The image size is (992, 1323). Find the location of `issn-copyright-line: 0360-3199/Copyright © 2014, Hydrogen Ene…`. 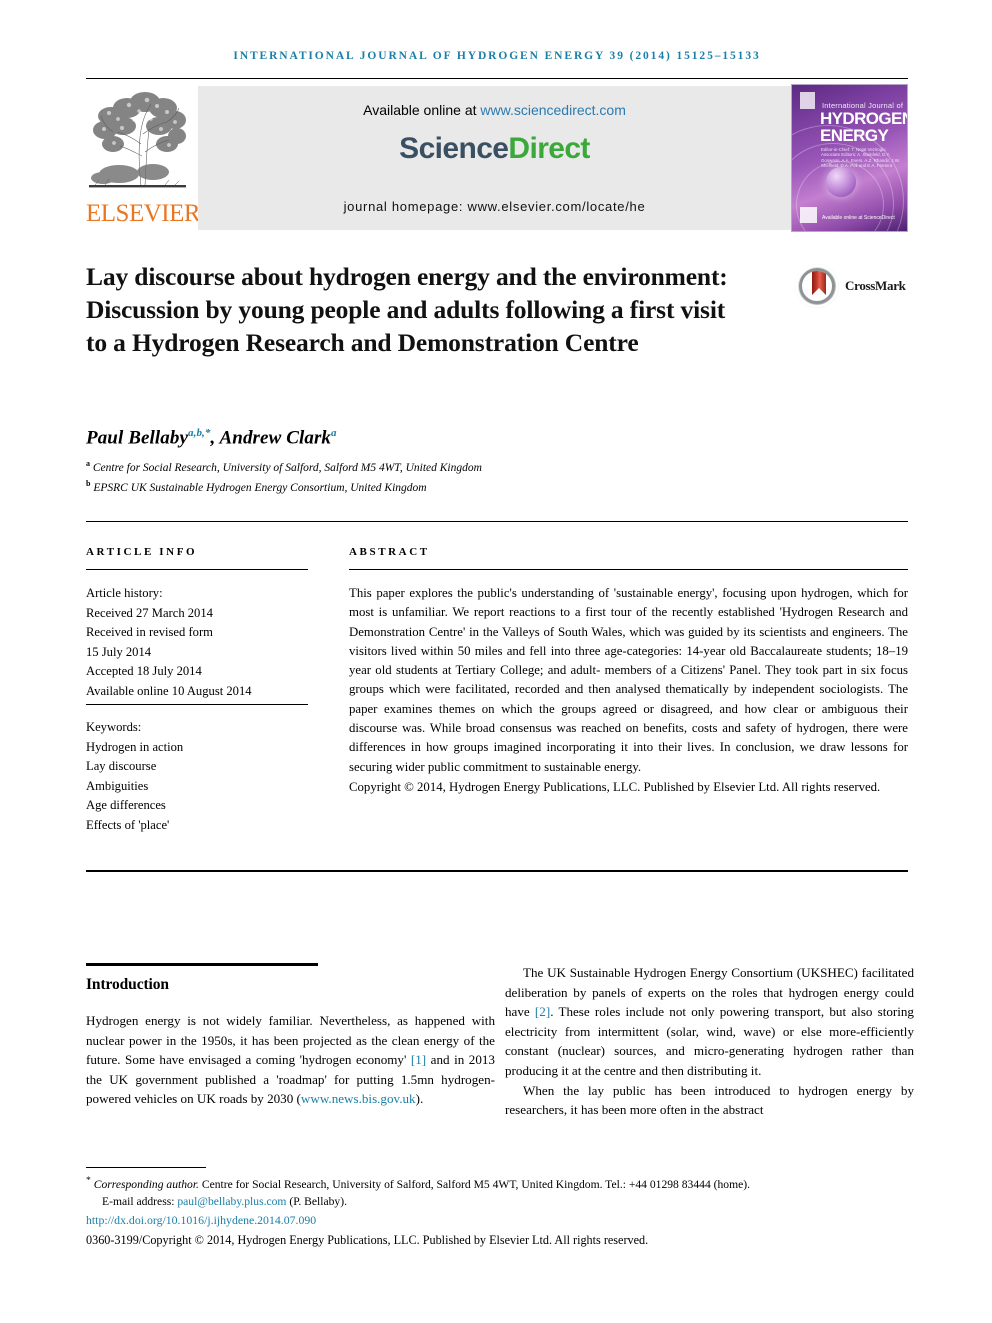

issn-copyright-line: 0360-3199/Copyright © 2014, Hydrogen Ene… is located at coordinates (367, 1239).